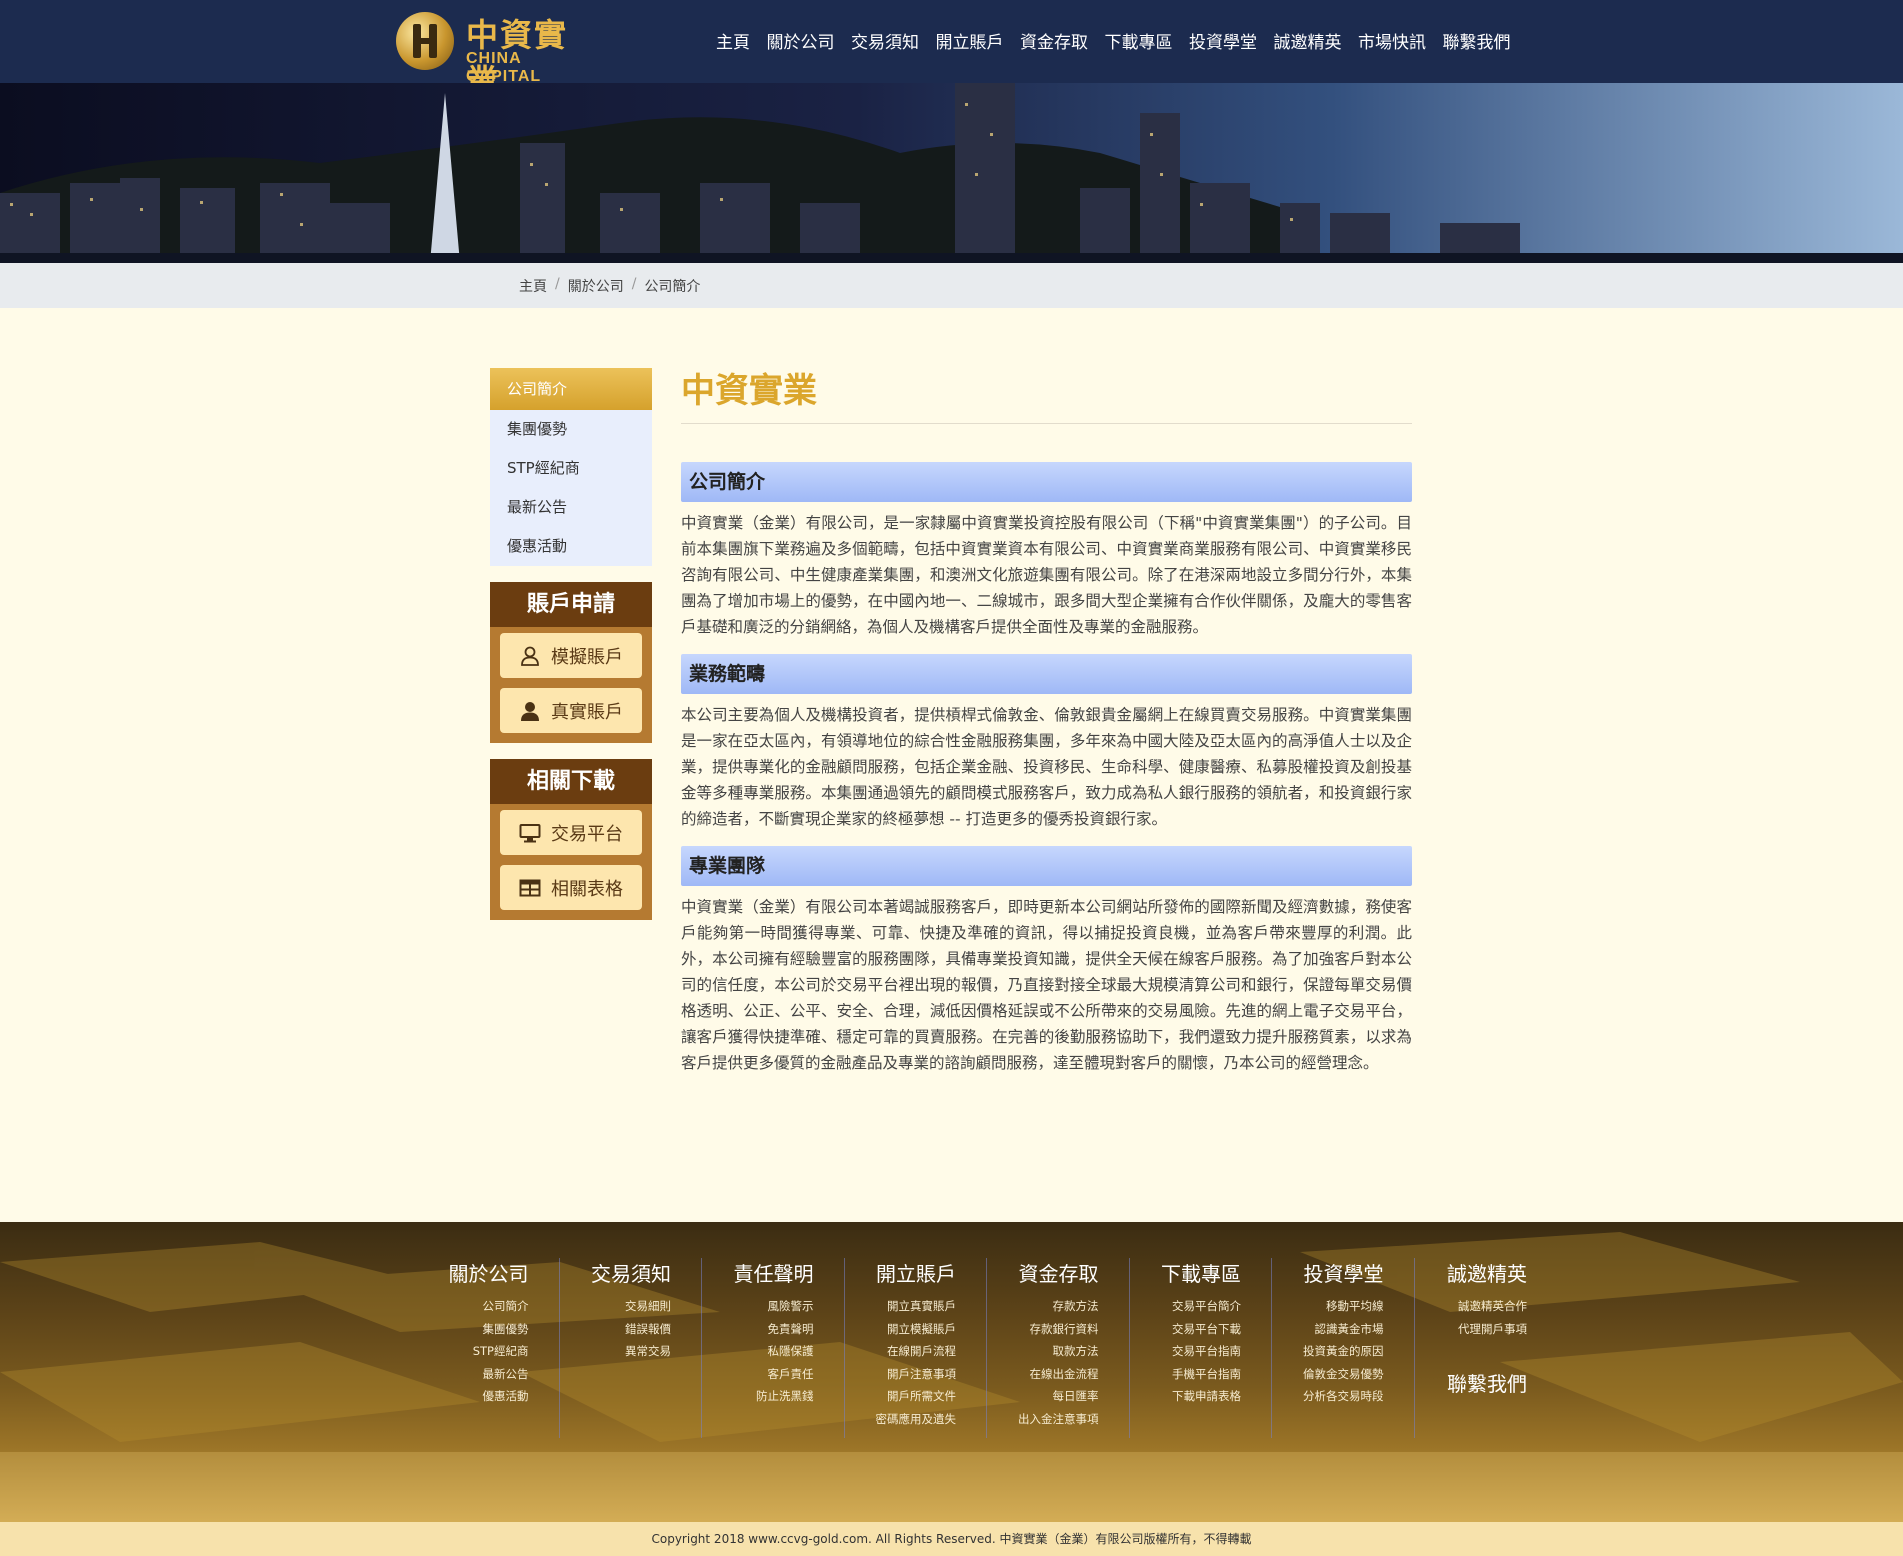 Image resolution: width=1903 pixels, height=1556 pixels. What do you see at coordinates (498, 55) in the screenshot?
I see `logo: 中資實業 CHINA CAPITAL` at bounding box center [498, 55].